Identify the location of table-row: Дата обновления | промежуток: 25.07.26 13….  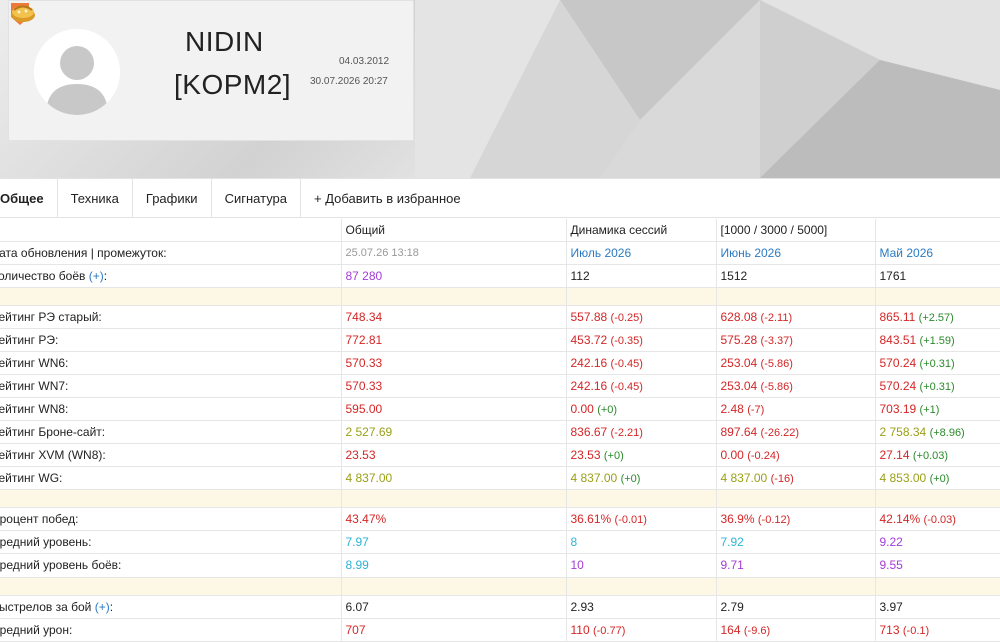
(500, 253).